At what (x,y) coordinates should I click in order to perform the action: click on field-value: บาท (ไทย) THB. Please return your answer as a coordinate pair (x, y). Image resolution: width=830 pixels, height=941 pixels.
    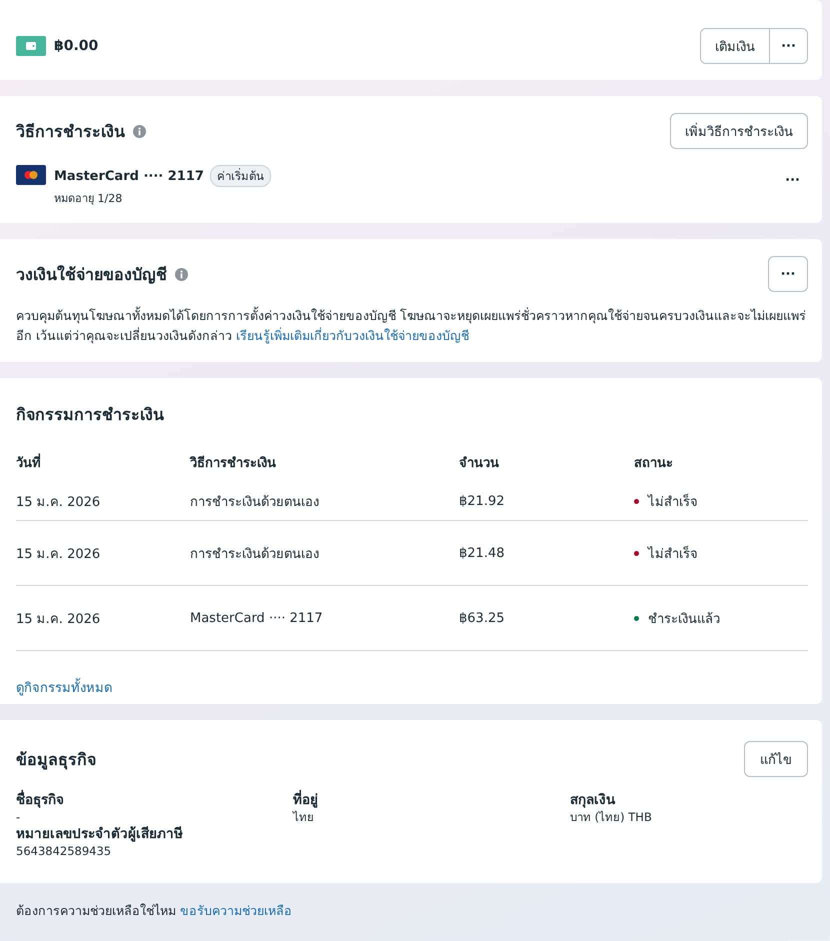
    Looking at the image, I should click on (611, 817).